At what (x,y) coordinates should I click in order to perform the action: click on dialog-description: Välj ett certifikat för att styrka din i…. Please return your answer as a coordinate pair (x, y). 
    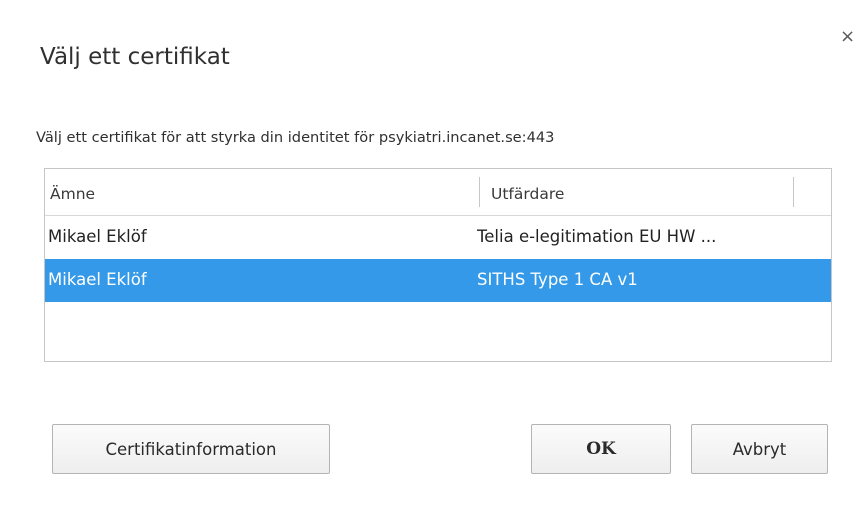
    Looking at the image, I should click on (295, 137).